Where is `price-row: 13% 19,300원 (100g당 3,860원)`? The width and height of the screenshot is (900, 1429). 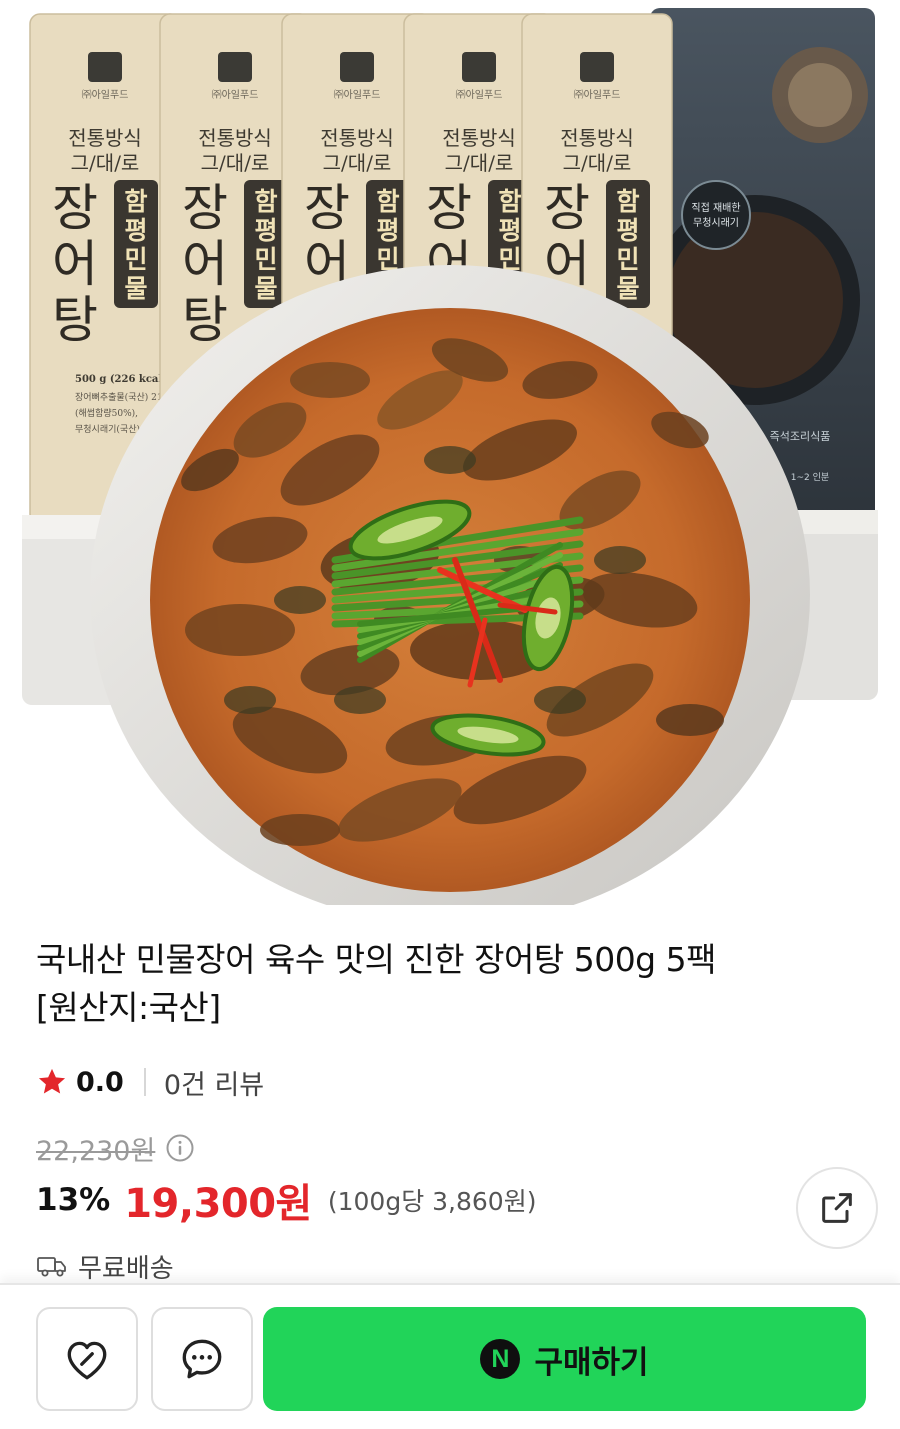
price-row: 13% 19,300원 (100g당 3,860원) is located at coordinates (286, 1200).